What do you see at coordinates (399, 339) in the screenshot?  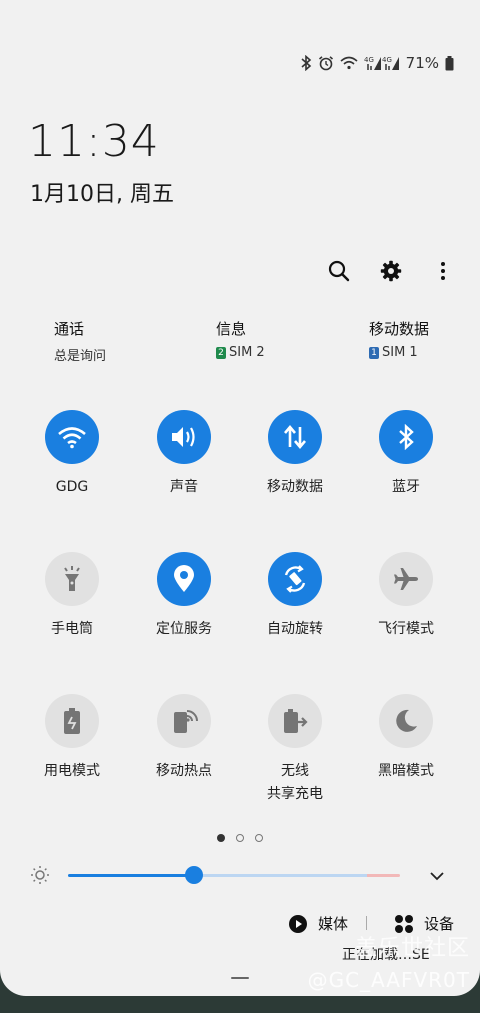 I see `sim-mobile-data: 移动数据 1 SIM 1` at bounding box center [399, 339].